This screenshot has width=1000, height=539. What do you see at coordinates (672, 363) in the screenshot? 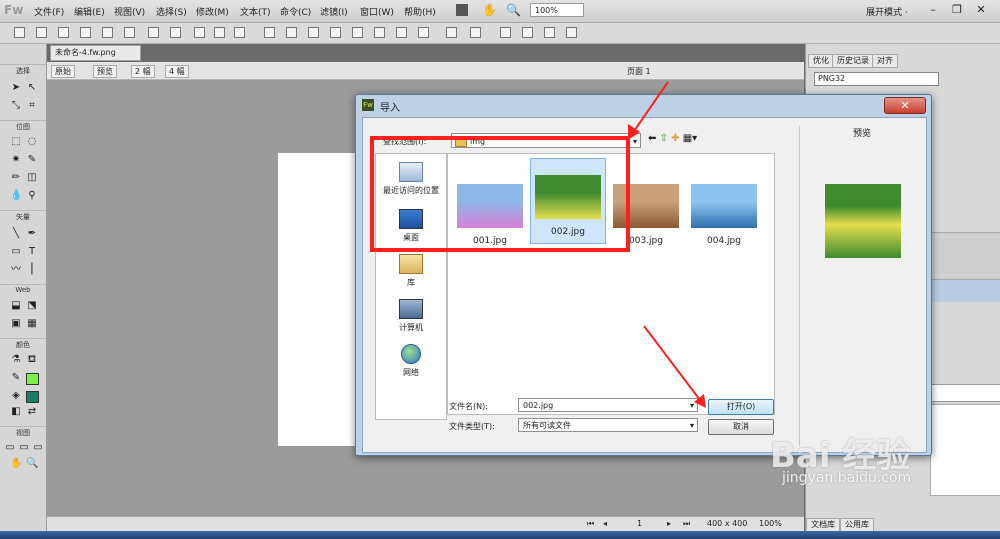
I see `annotation-arrow-bottom` at bounding box center [672, 363].